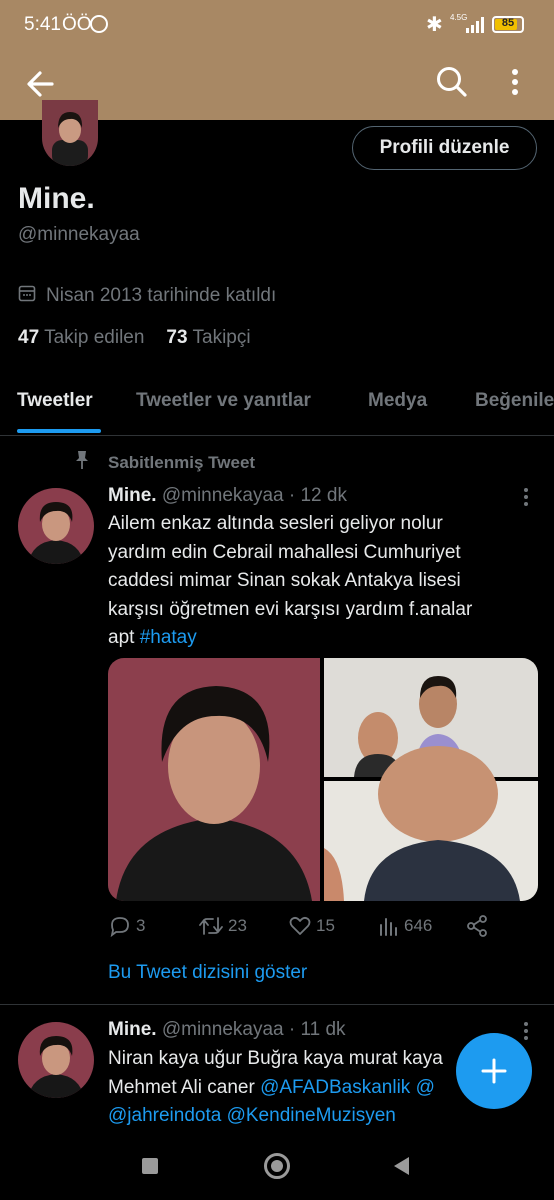 The image size is (554, 1200). Describe the element at coordinates (141, 925) in the screenshot. I see `reply-count: 3` at that location.